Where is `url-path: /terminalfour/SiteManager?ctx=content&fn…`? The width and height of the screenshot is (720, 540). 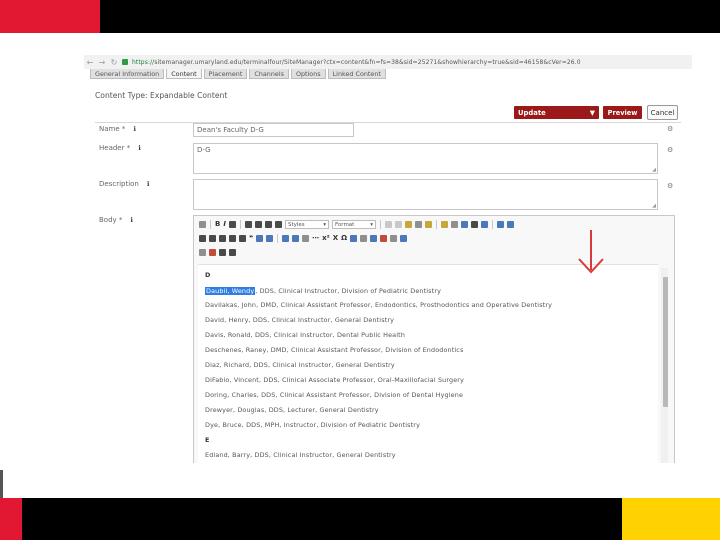 url-path: /terminalfour/SiteManager?ctx=content&fn… is located at coordinates (411, 62).